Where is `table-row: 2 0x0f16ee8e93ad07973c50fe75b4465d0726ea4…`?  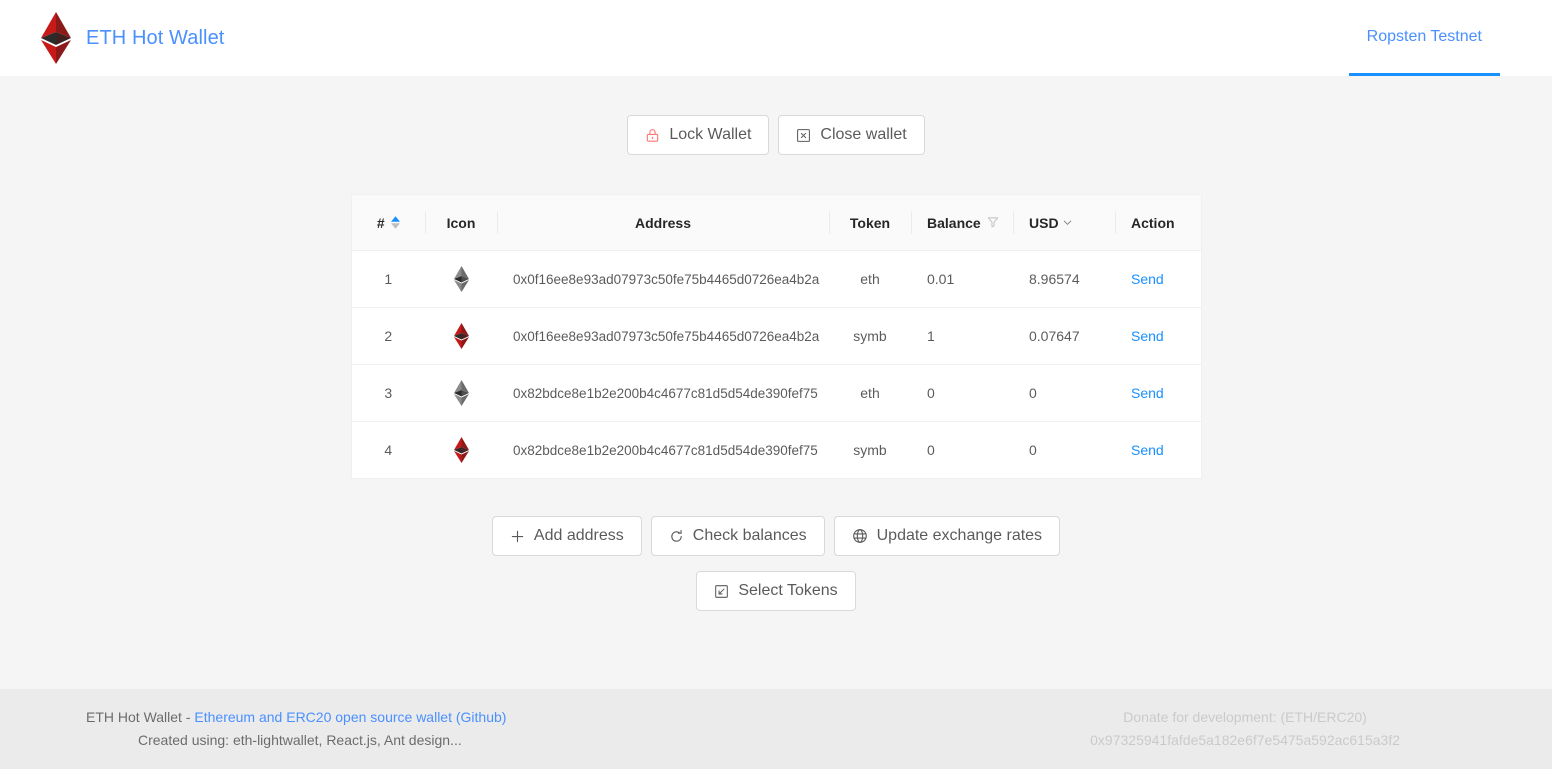
table-row: 2 0x0f16ee8e93ad07973c50fe75b4465d0726ea4… is located at coordinates (776, 336).